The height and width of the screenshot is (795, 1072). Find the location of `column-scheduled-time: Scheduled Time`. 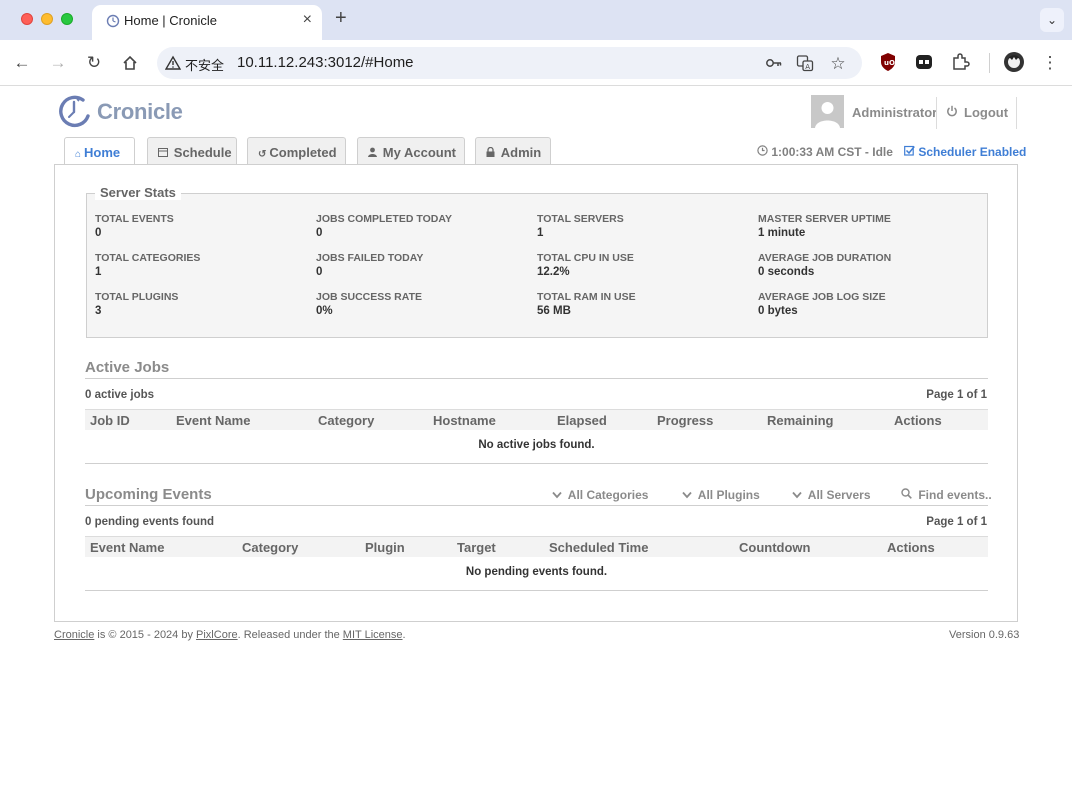

column-scheduled-time: Scheduled Time is located at coordinates (599, 547).